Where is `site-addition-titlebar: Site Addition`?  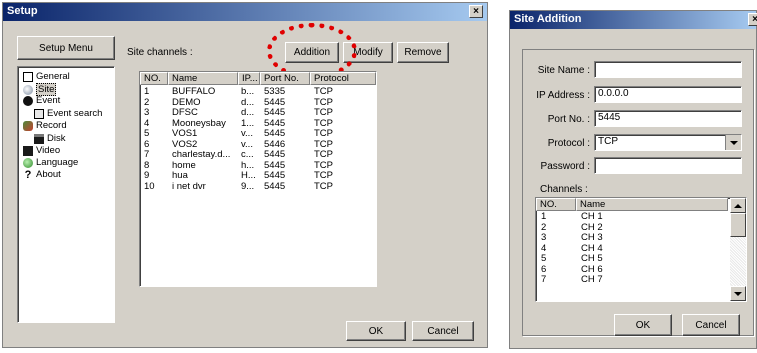
site-addition-titlebar: Site Addition is located at coordinates (633, 20).